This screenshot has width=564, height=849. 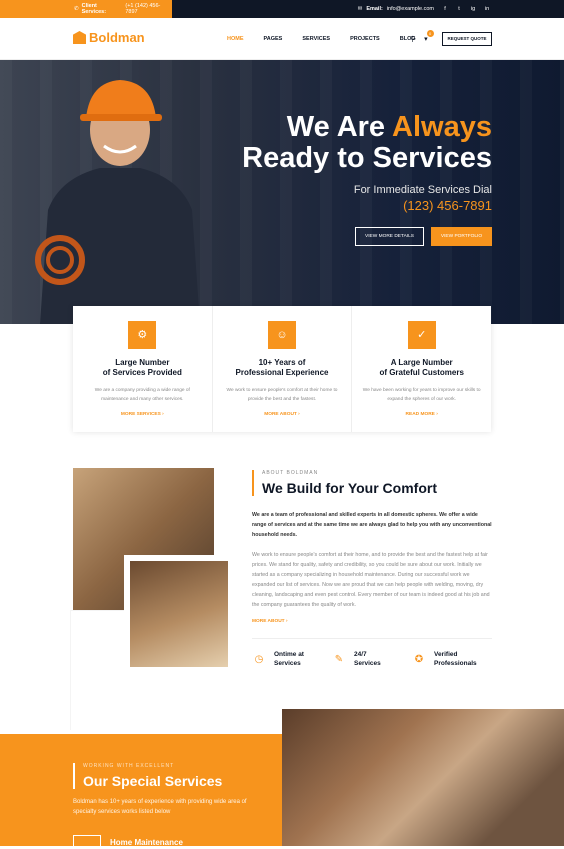 What do you see at coordinates (360, 9) in the screenshot?
I see `mail-icon: ✉` at bounding box center [360, 9].